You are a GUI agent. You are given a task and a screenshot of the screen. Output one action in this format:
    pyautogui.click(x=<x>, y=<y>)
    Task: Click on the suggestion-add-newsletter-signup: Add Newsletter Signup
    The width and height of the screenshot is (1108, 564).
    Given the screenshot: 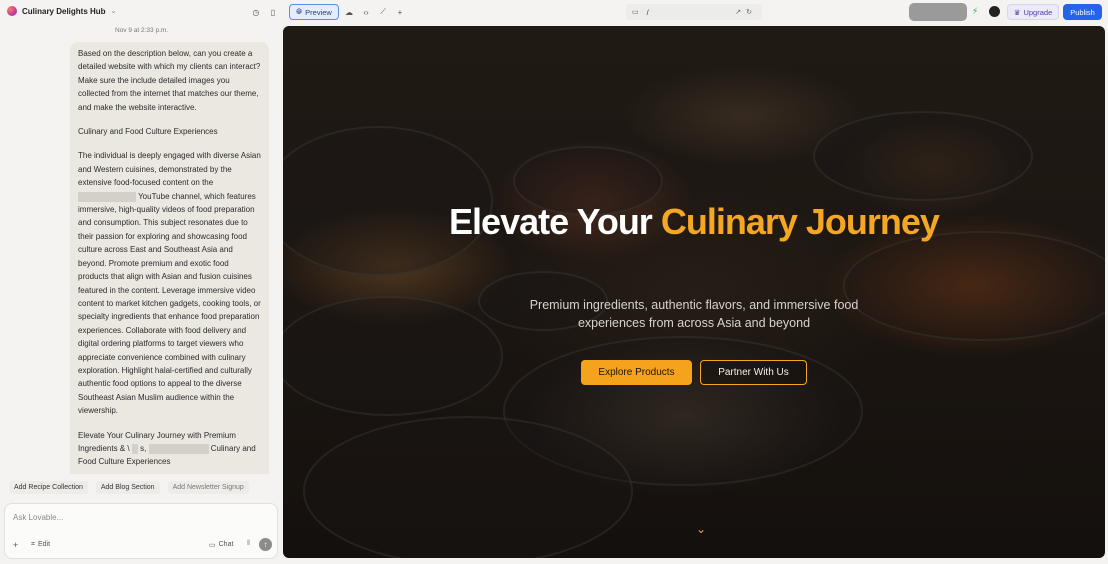 What is the action you would take?
    pyautogui.click(x=208, y=487)
    